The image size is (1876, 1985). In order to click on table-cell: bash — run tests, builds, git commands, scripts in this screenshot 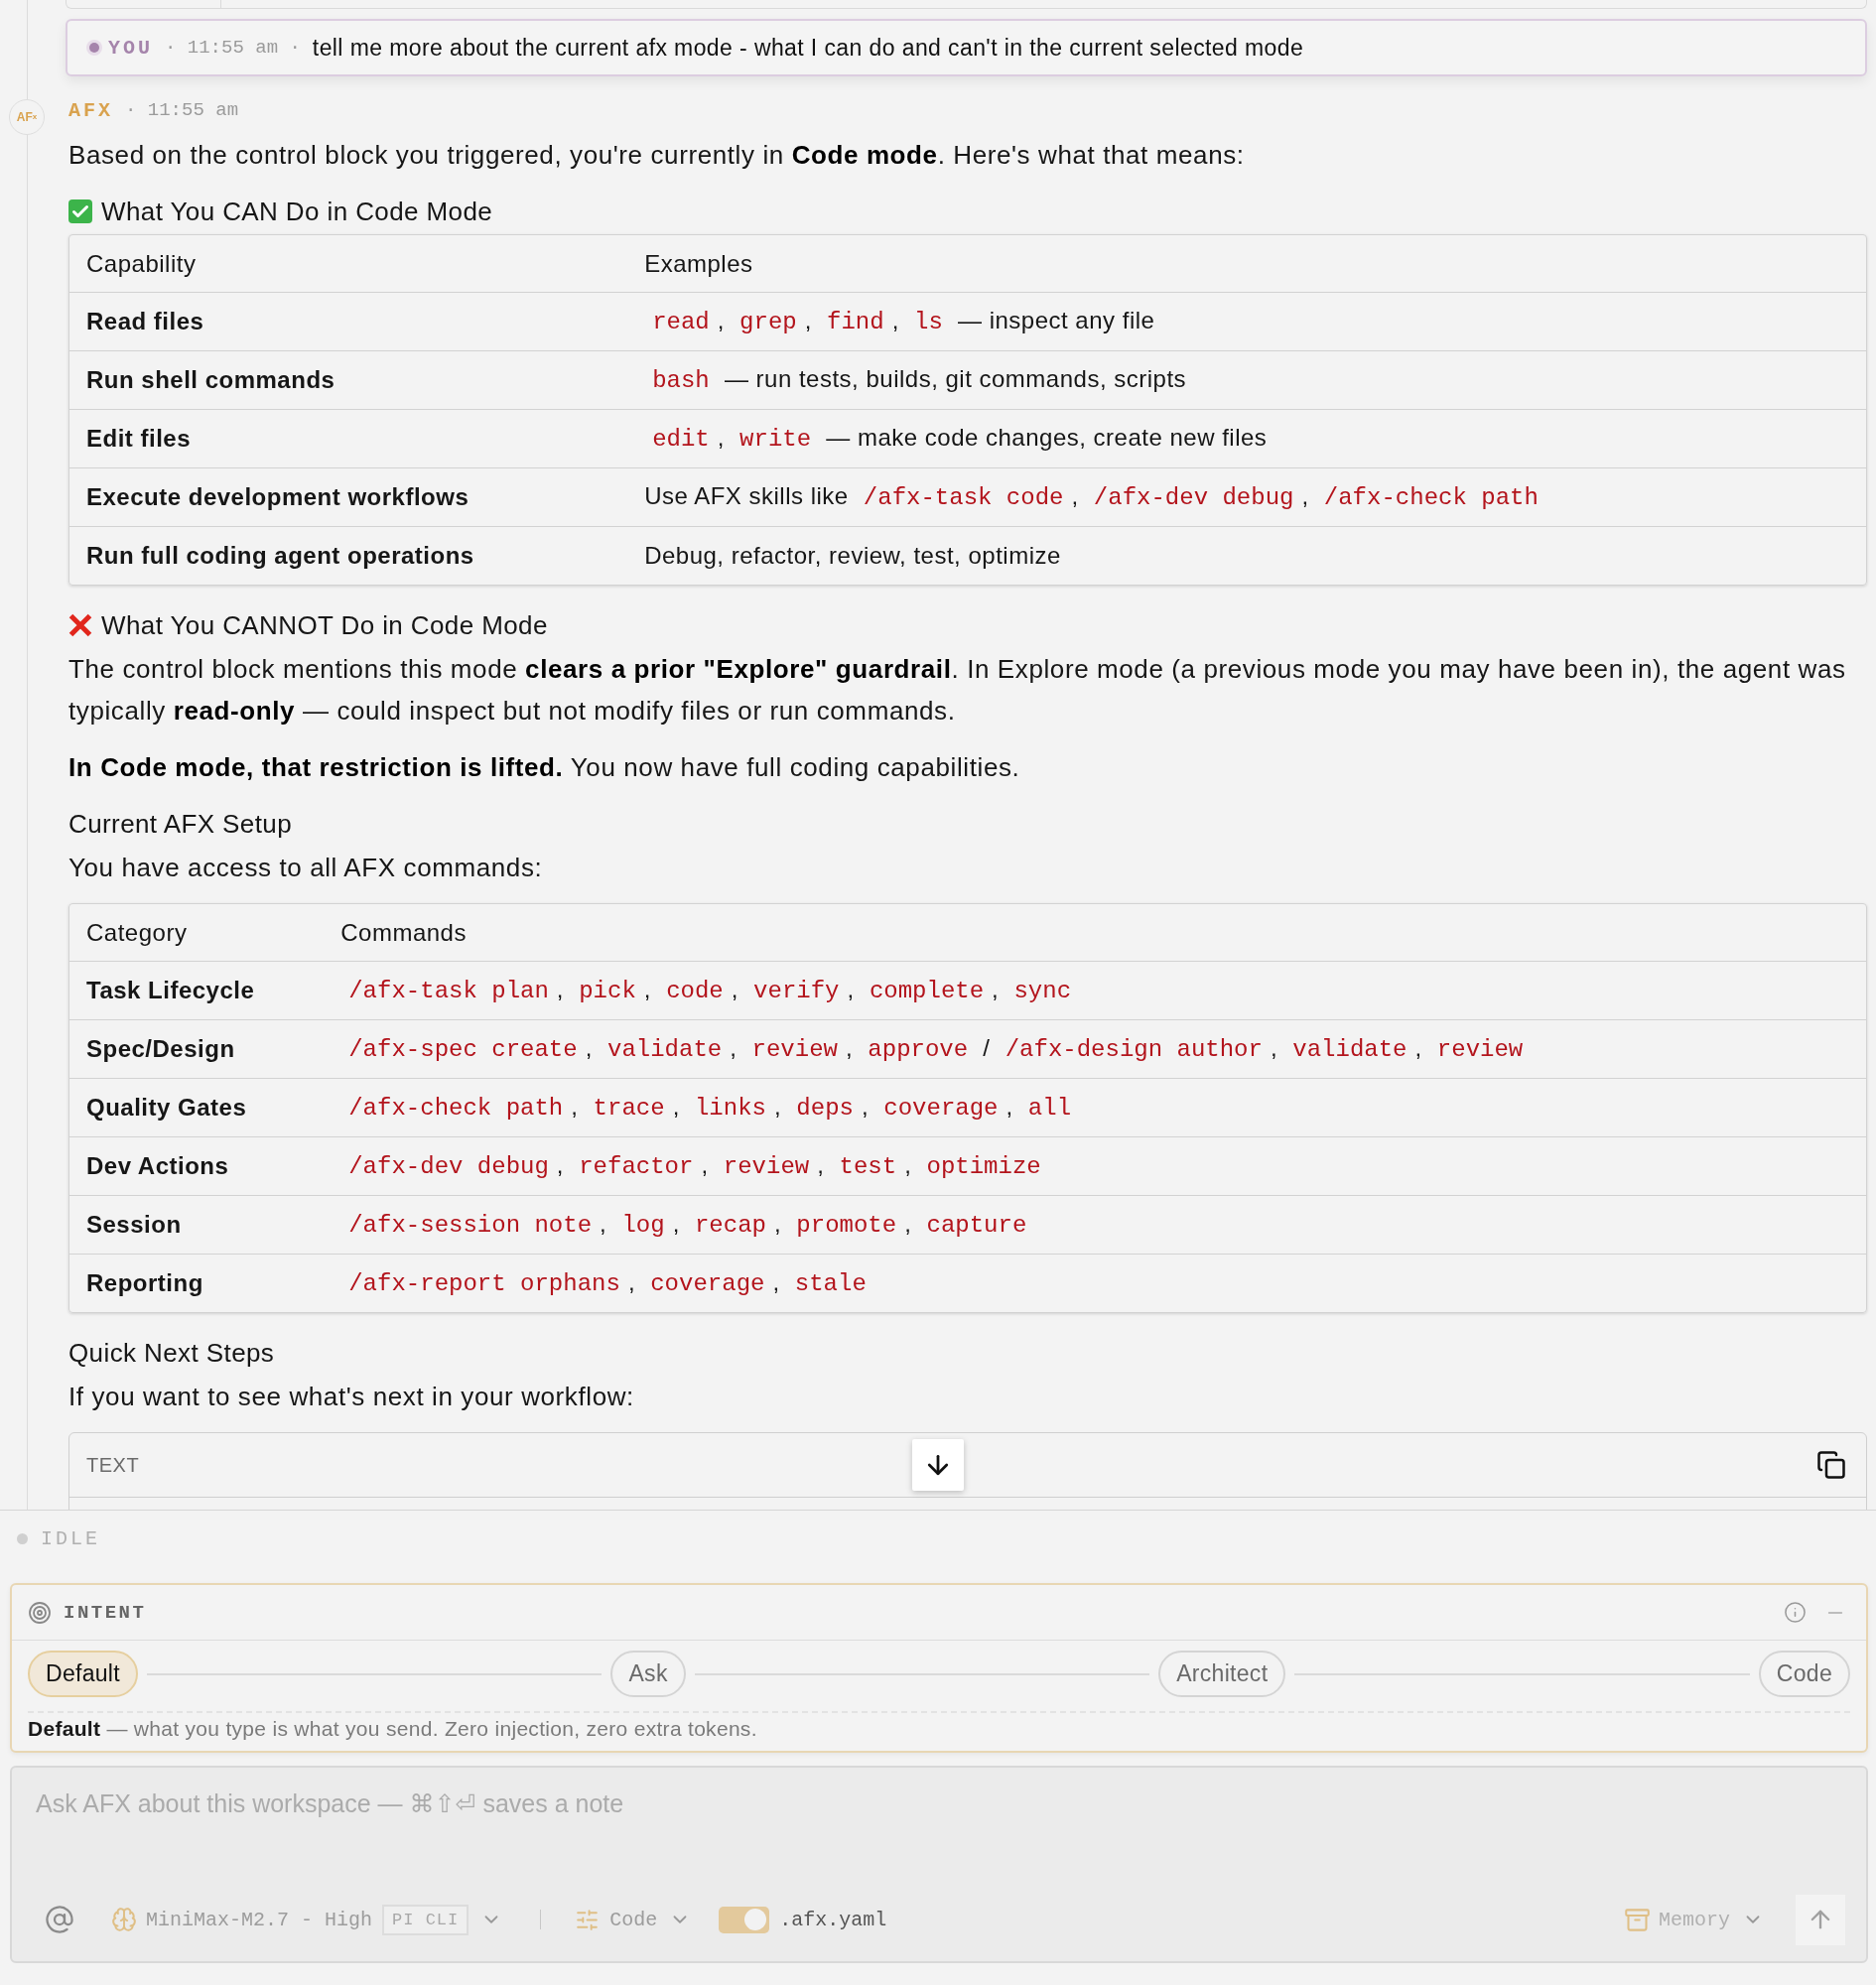, I will do `click(1246, 379)`.